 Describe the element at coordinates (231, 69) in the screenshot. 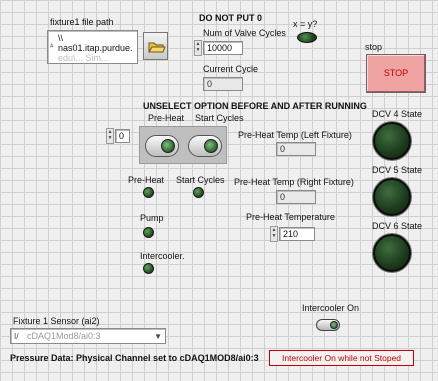

I see `current-cycle-label: Current Cycle` at that location.